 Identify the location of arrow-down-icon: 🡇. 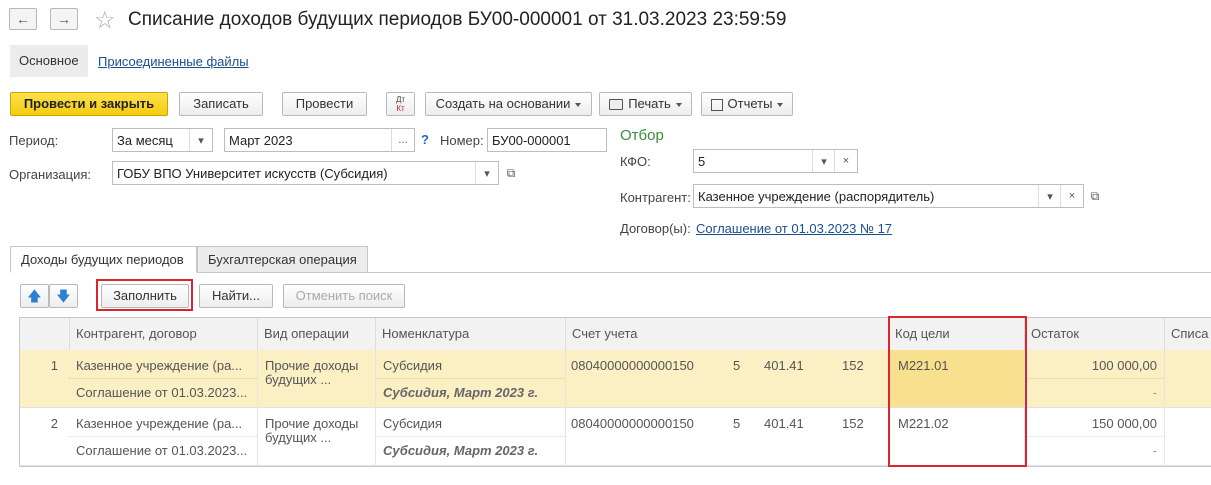
(63, 296).